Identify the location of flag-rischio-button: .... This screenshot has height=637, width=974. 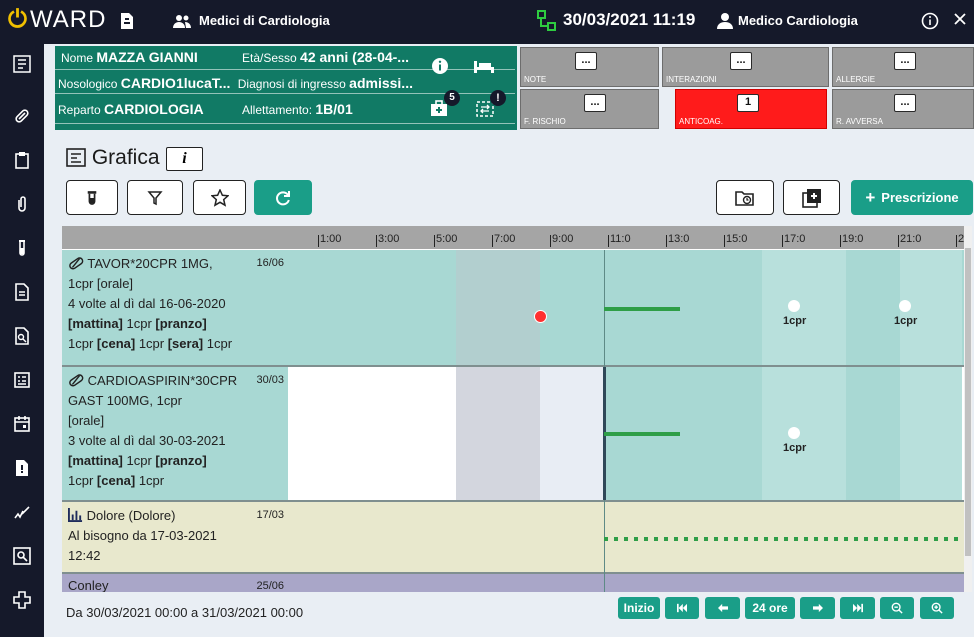
(595, 103).